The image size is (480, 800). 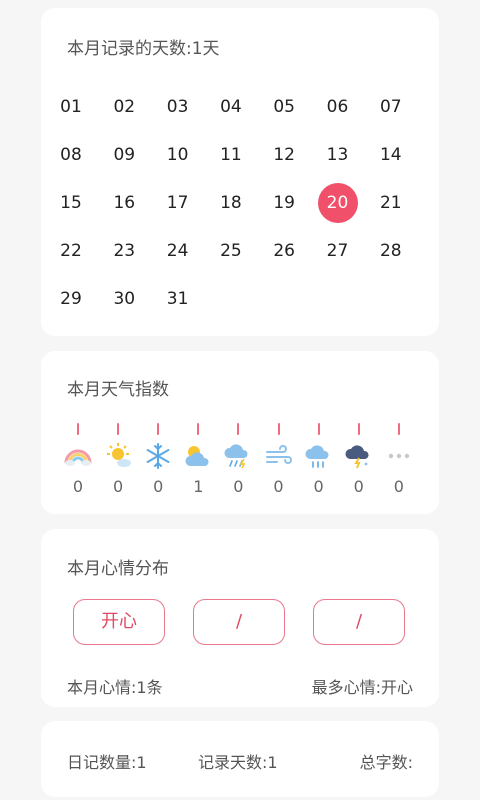 I want to click on calendar-day-30: 30, so click(x=124, y=299).